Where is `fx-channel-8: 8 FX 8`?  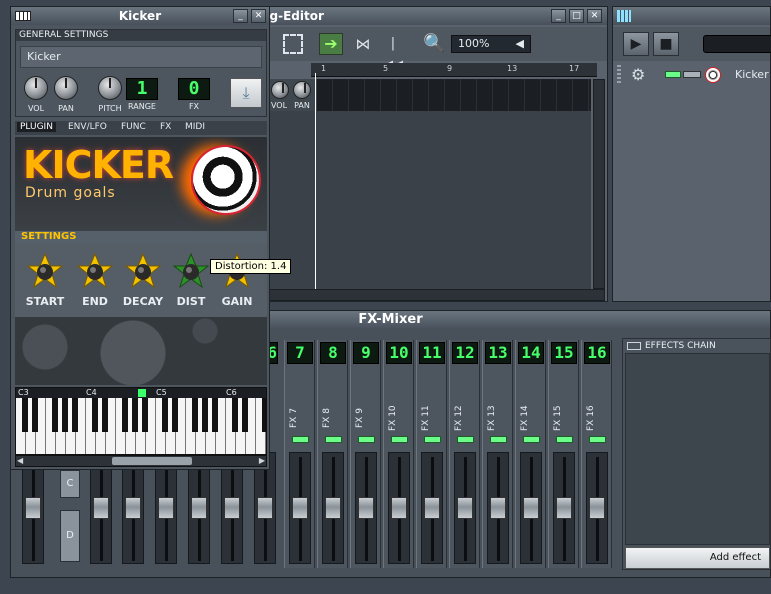
fx-channel-8: 8 FX 8 is located at coordinates (332, 454).